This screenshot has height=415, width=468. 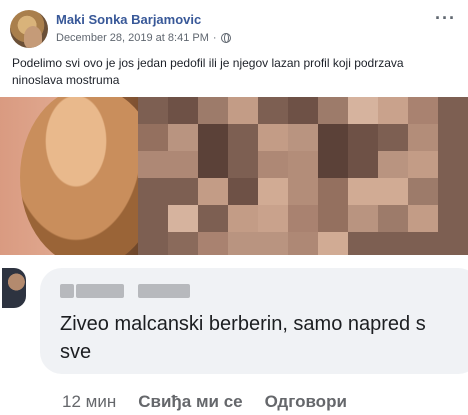 I want to click on photo-left-person, so click(x=80, y=176).